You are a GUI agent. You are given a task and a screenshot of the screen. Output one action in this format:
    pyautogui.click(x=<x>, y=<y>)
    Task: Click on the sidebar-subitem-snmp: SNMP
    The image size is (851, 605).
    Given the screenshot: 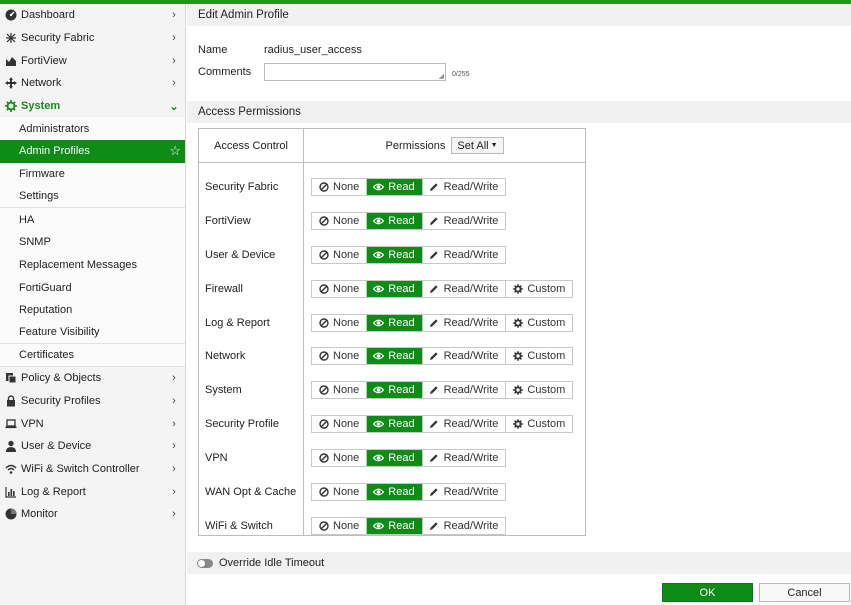 What is the action you would take?
    pyautogui.click(x=92, y=242)
    